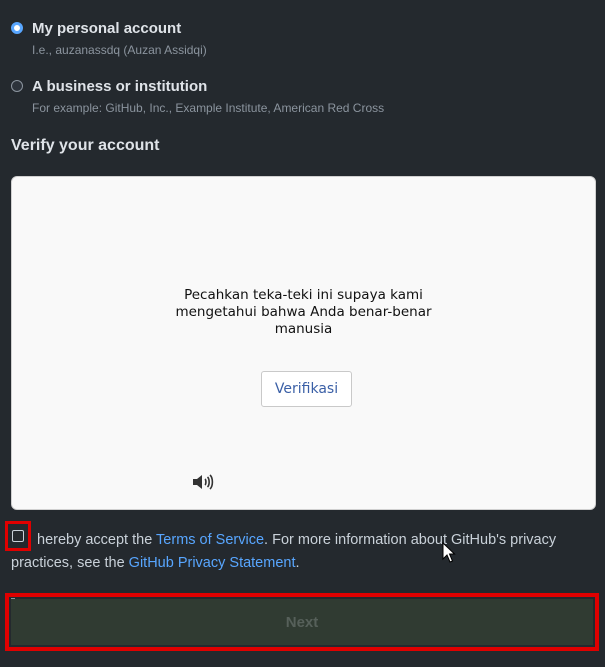 The image size is (605, 667). What do you see at coordinates (212, 563) in the screenshot?
I see `privacy-statement-link: GitHub Privacy Statement` at bounding box center [212, 563].